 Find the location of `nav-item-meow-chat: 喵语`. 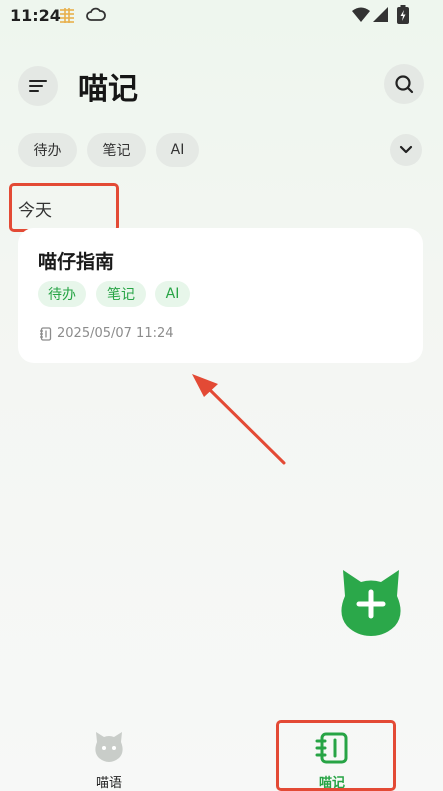

nav-item-meow-chat: 喵语 is located at coordinates (109, 756).